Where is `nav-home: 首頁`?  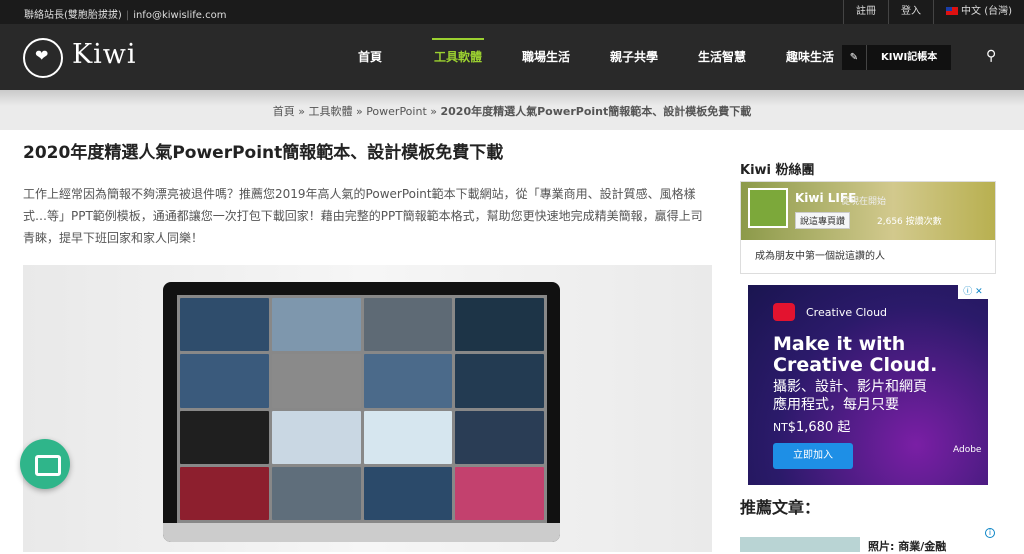 nav-home: 首頁 is located at coordinates (370, 57).